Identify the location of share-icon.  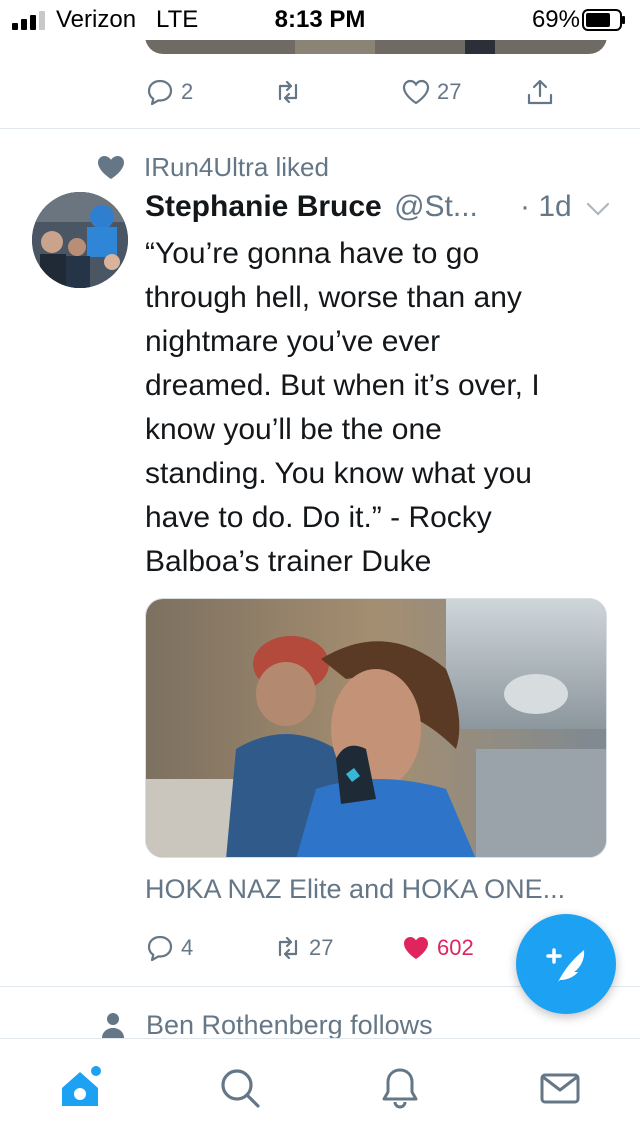
(540, 92).